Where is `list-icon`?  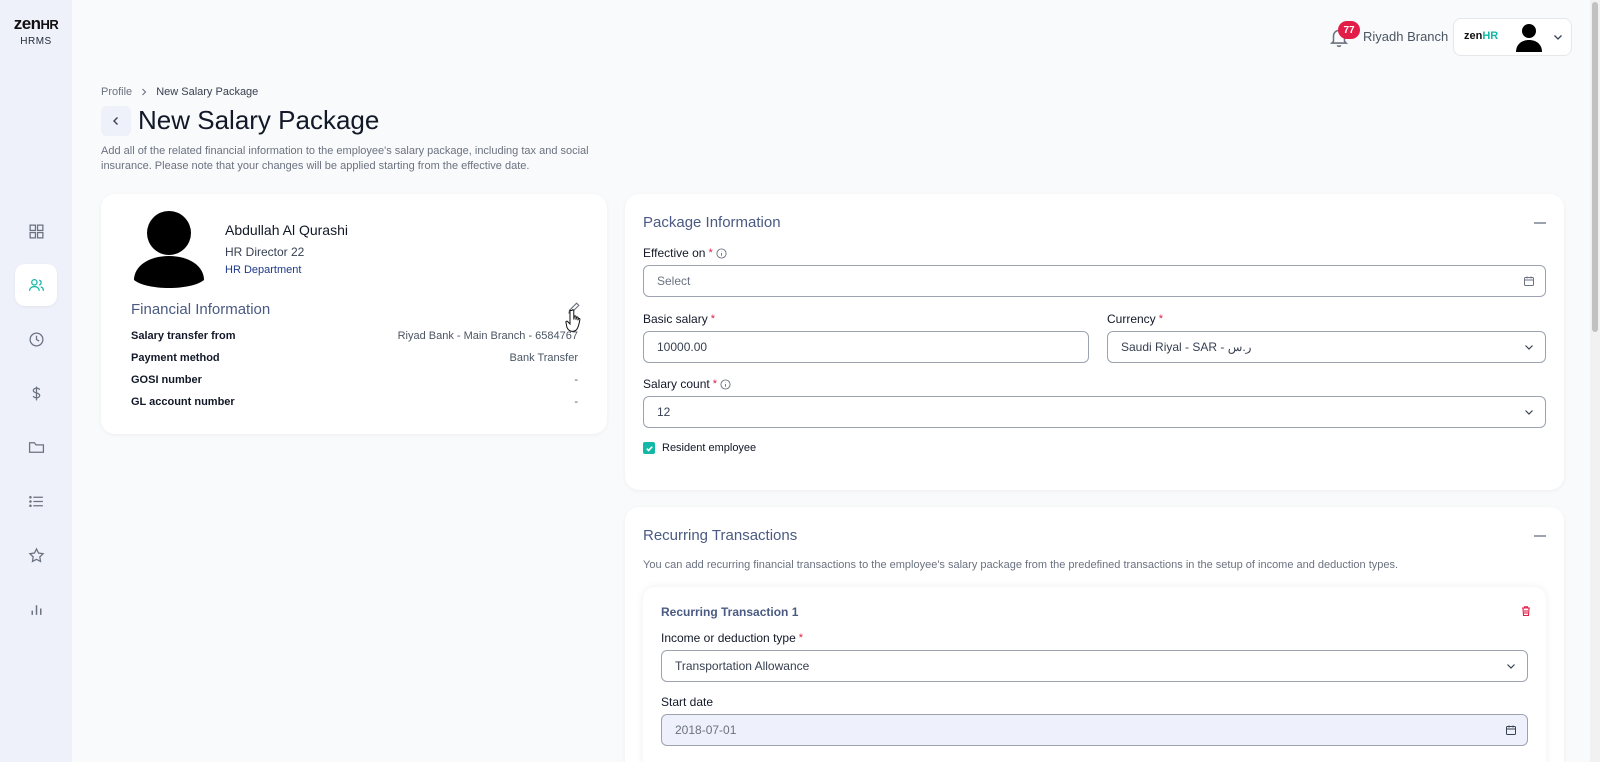
list-icon is located at coordinates (35, 501).